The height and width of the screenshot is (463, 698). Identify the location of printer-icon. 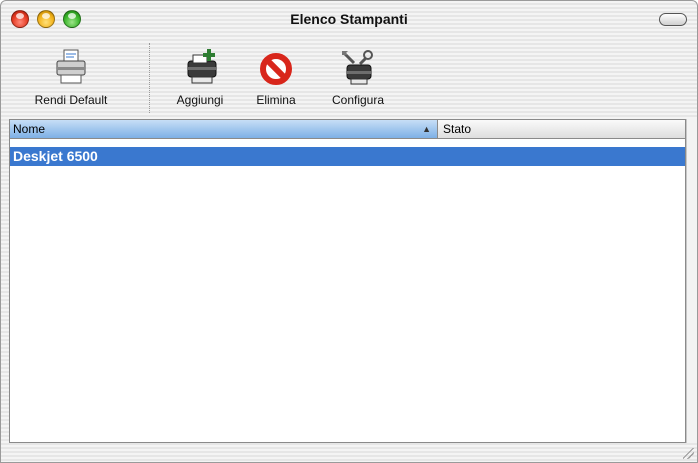
(71, 66).